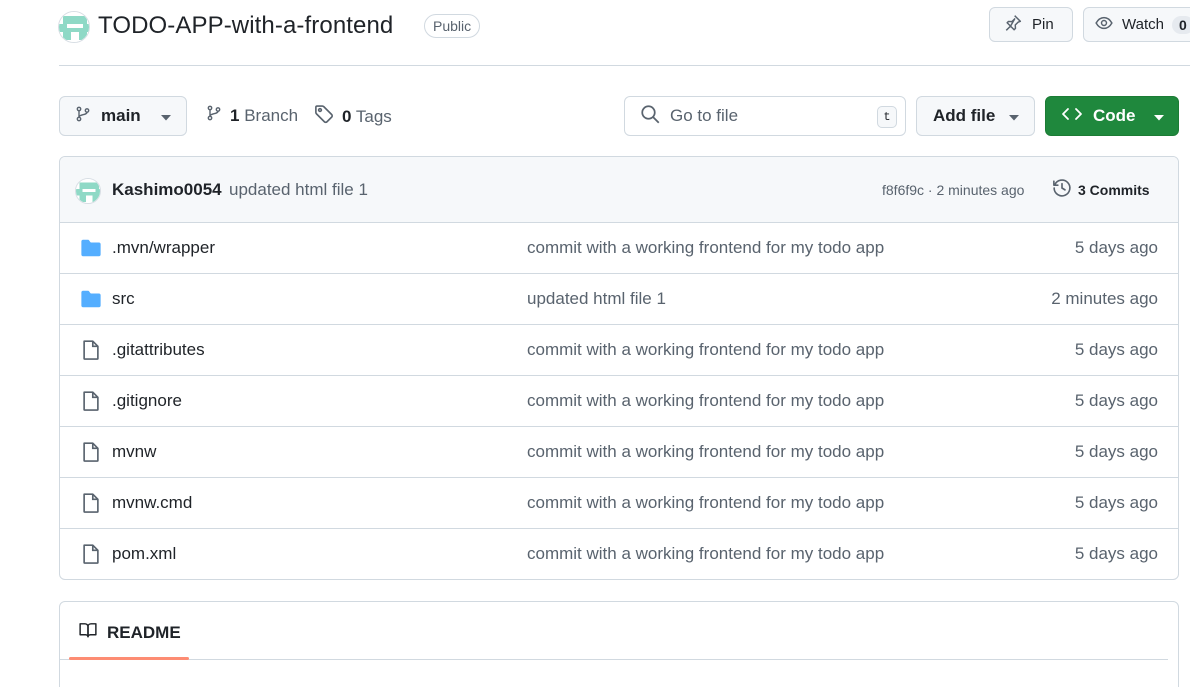 The width and height of the screenshot is (1190, 687). What do you see at coordinates (1062, 189) in the screenshot?
I see `history-icon` at bounding box center [1062, 189].